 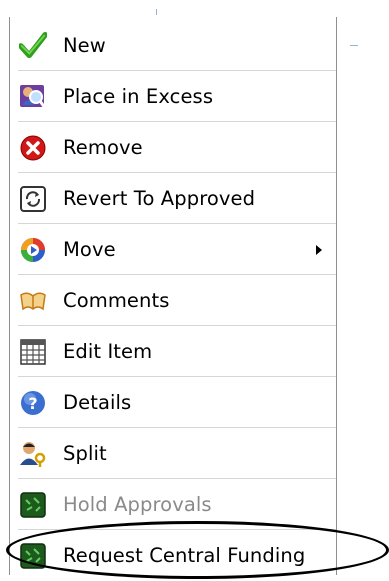 What do you see at coordinates (33, 454) in the screenshot?
I see `person-key-icon` at bounding box center [33, 454].